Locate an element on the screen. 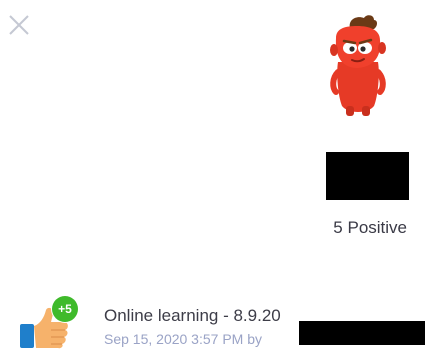 The width and height of the screenshot is (425, 349). close-button is located at coordinates (19, 25).